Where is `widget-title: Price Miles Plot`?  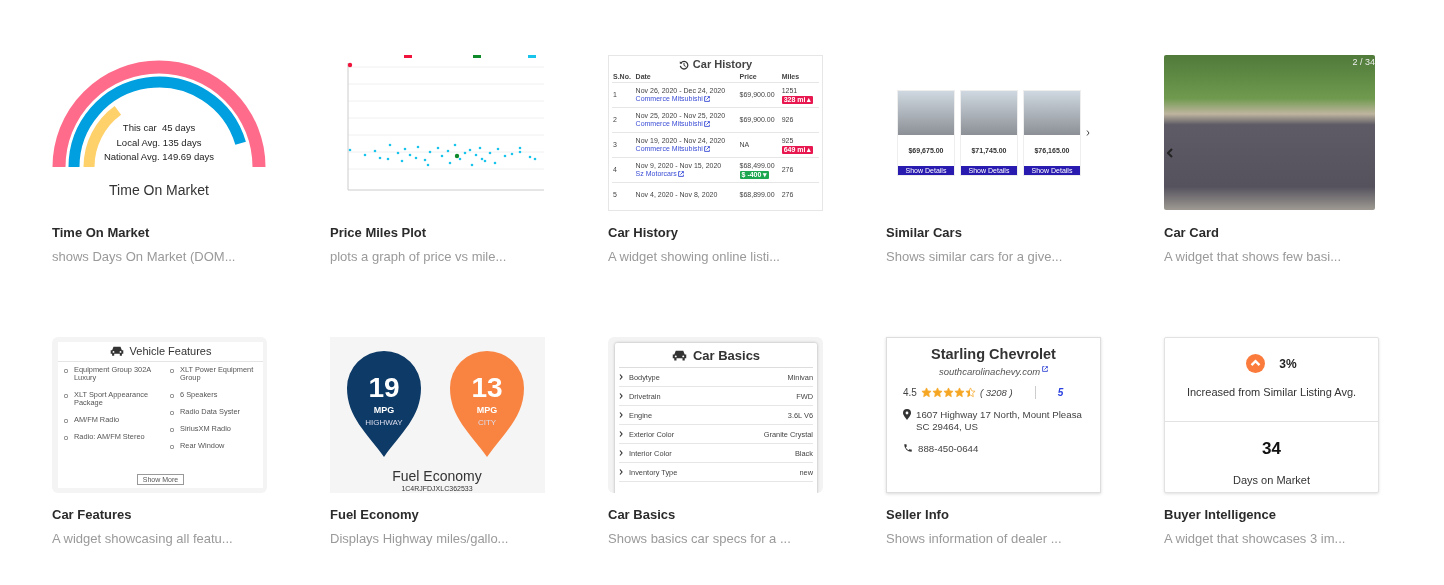
widget-title: Price Miles Plot is located at coordinates (437, 233).